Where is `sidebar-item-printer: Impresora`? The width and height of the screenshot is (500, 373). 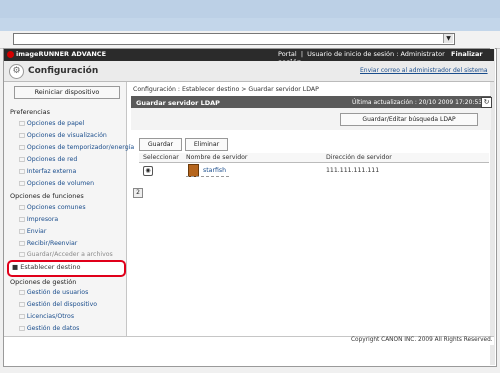
sidebar-item-printer: Impresora is located at coordinates (38, 219).